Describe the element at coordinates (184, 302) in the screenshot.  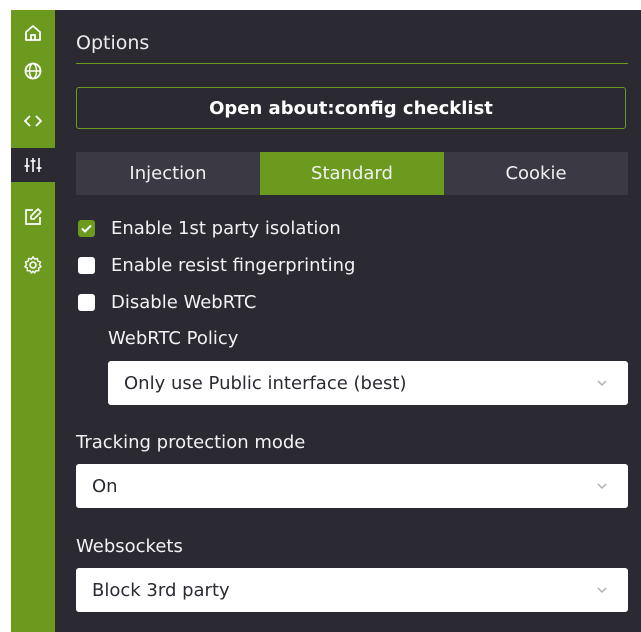
I see `disable-webrtc-label: Disable WebRTC` at that location.